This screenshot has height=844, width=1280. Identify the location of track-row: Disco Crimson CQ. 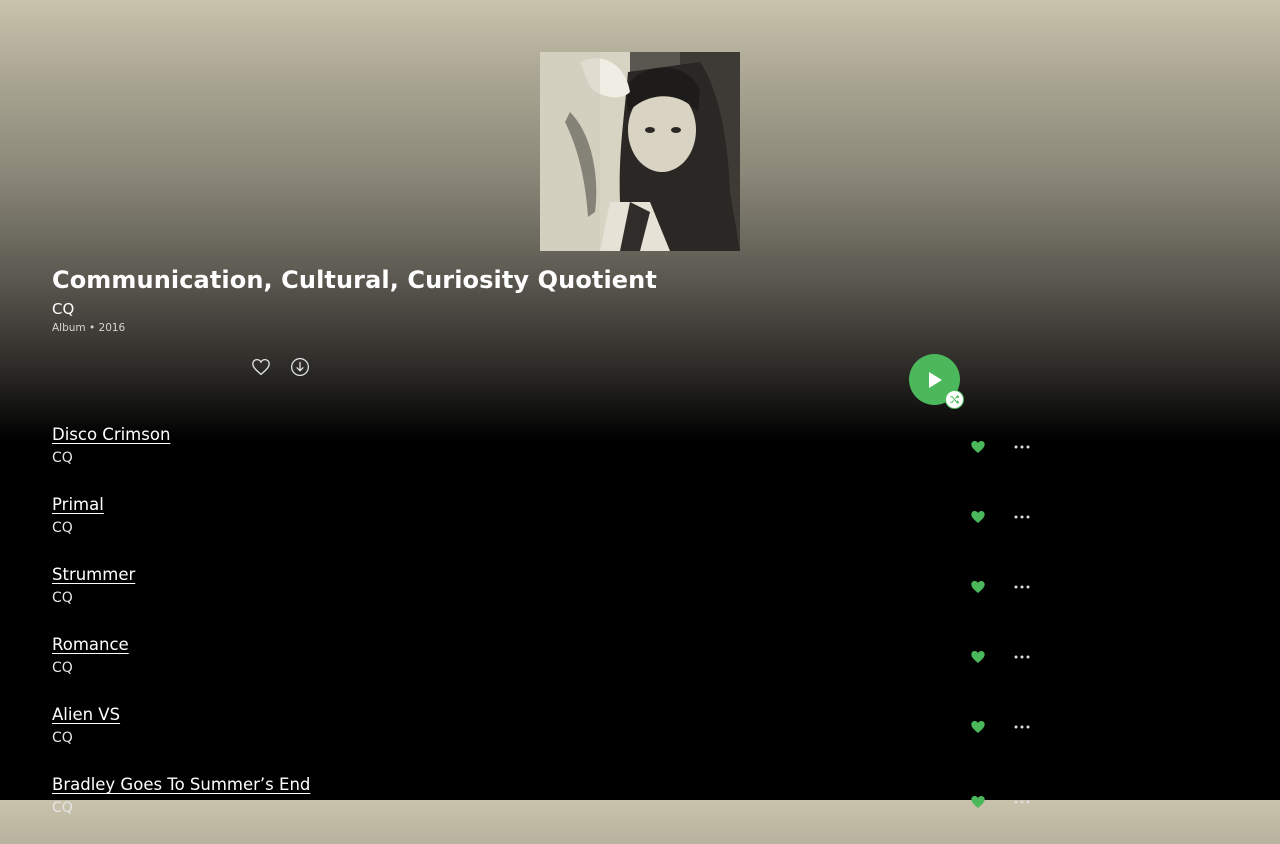
(552, 459).